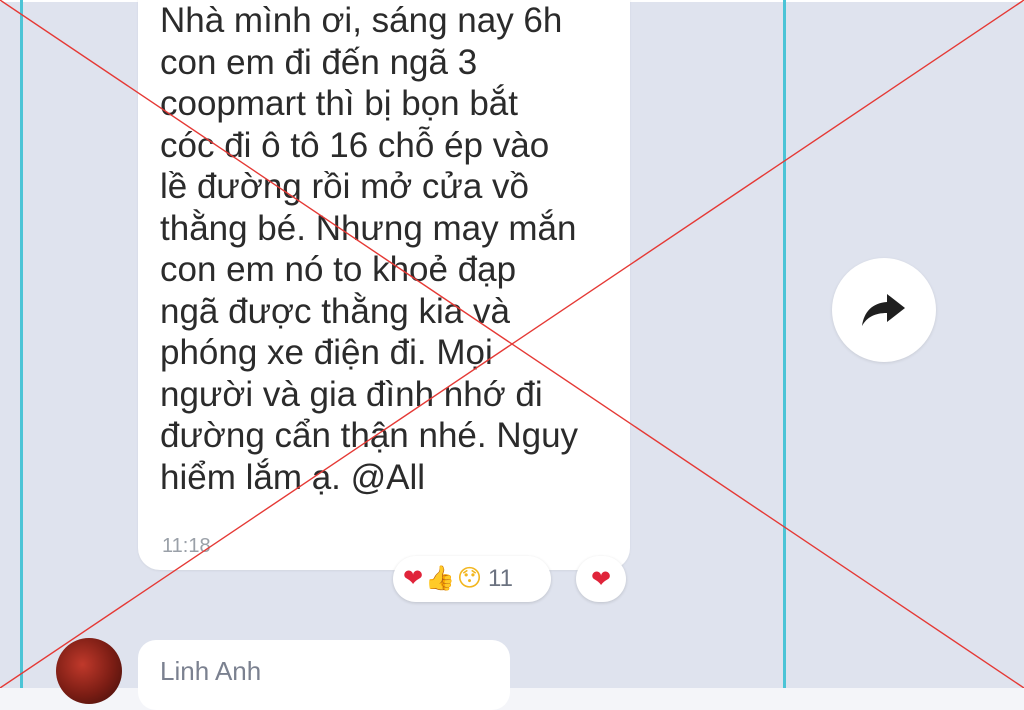  I want to click on reactions-summary: ❤ 👍 😯 11, so click(472, 579).